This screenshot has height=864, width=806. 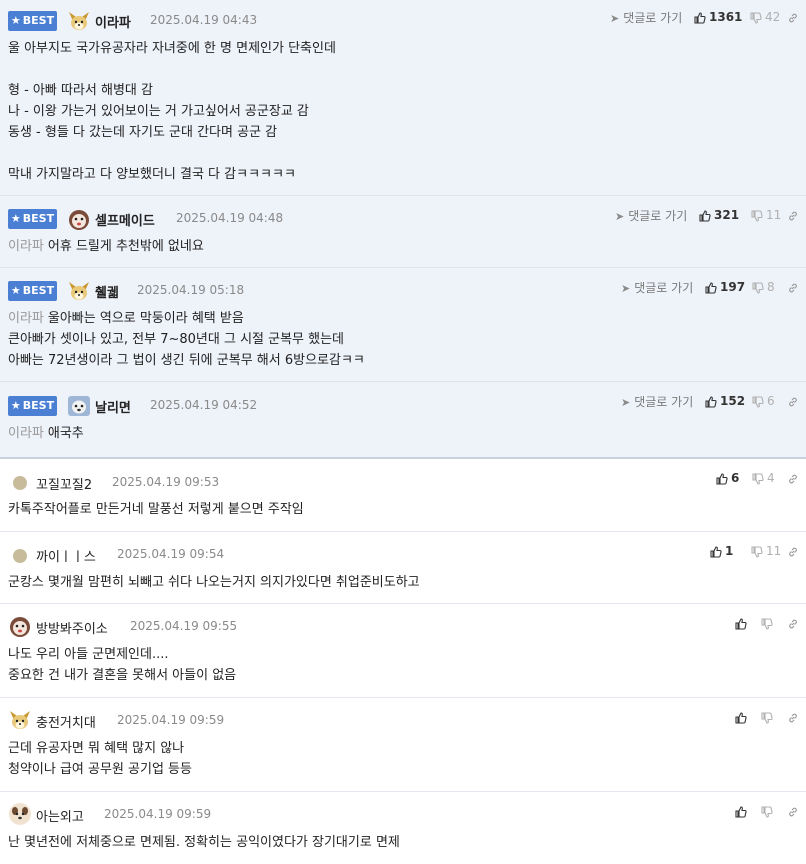 What do you see at coordinates (729, 551) in the screenshot?
I see `upvote-count: 1` at bounding box center [729, 551].